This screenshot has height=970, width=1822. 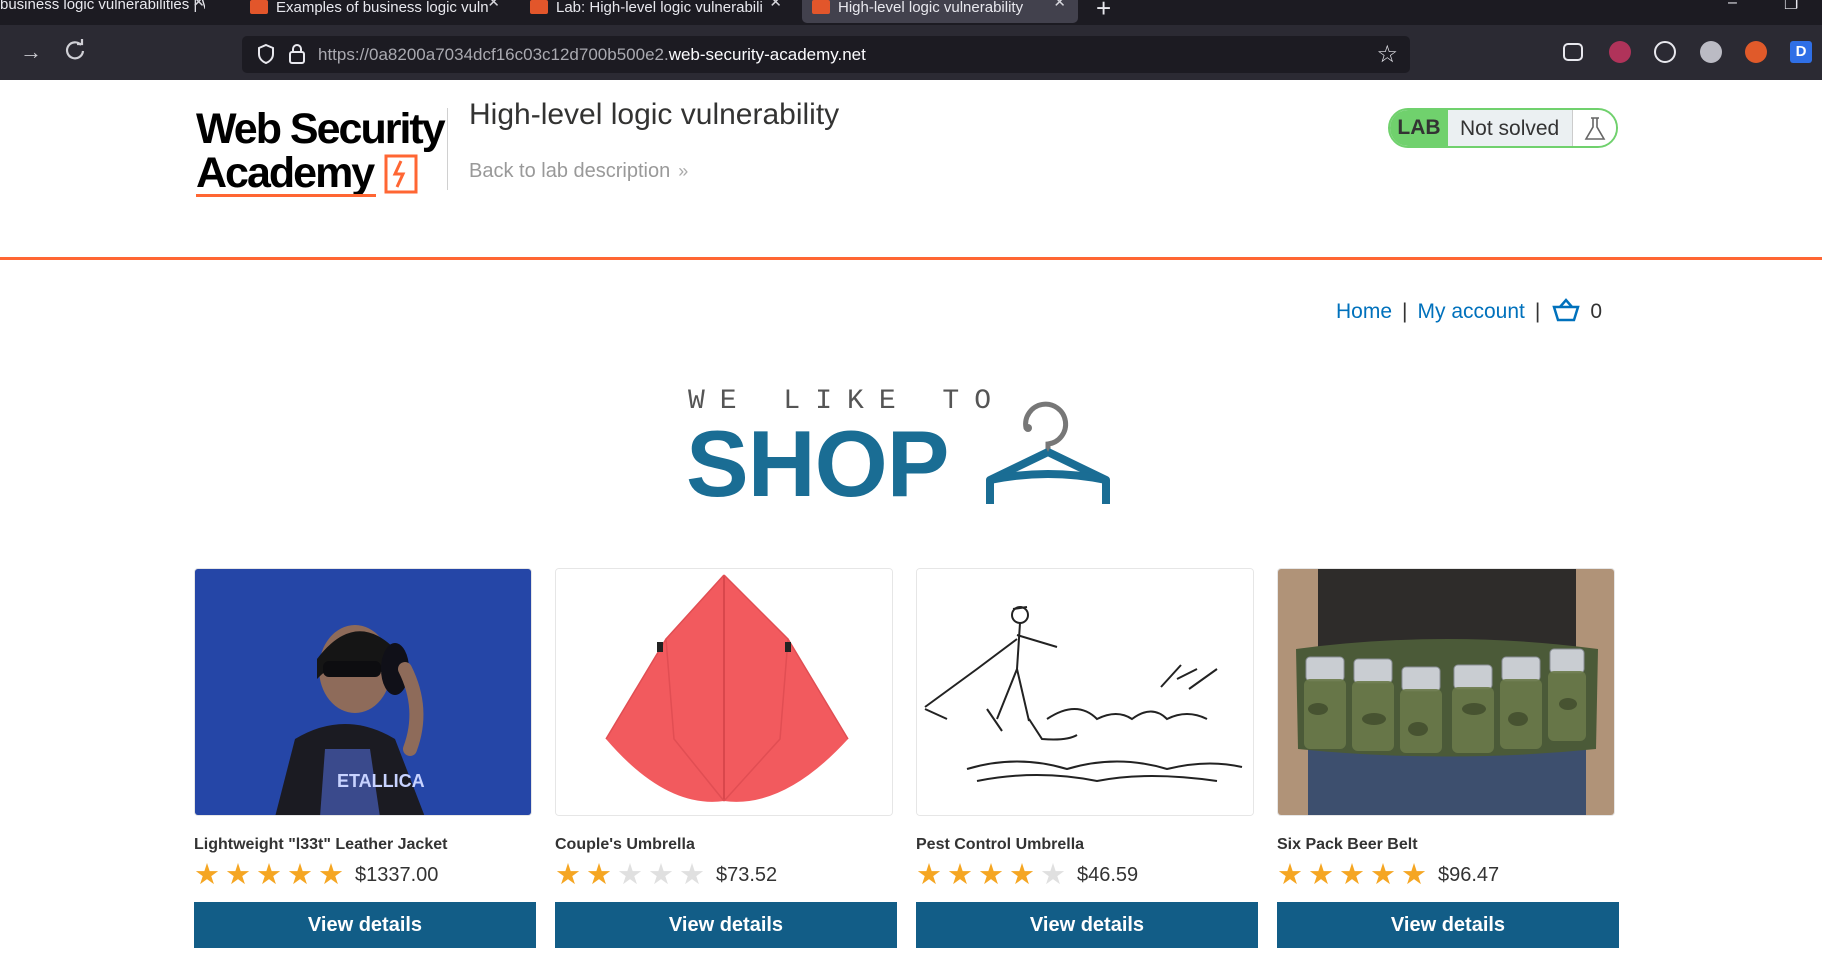 What do you see at coordinates (397, 874) in the screenshot?
I see `product-price: $1337.00` at bounding box center [397, 874].